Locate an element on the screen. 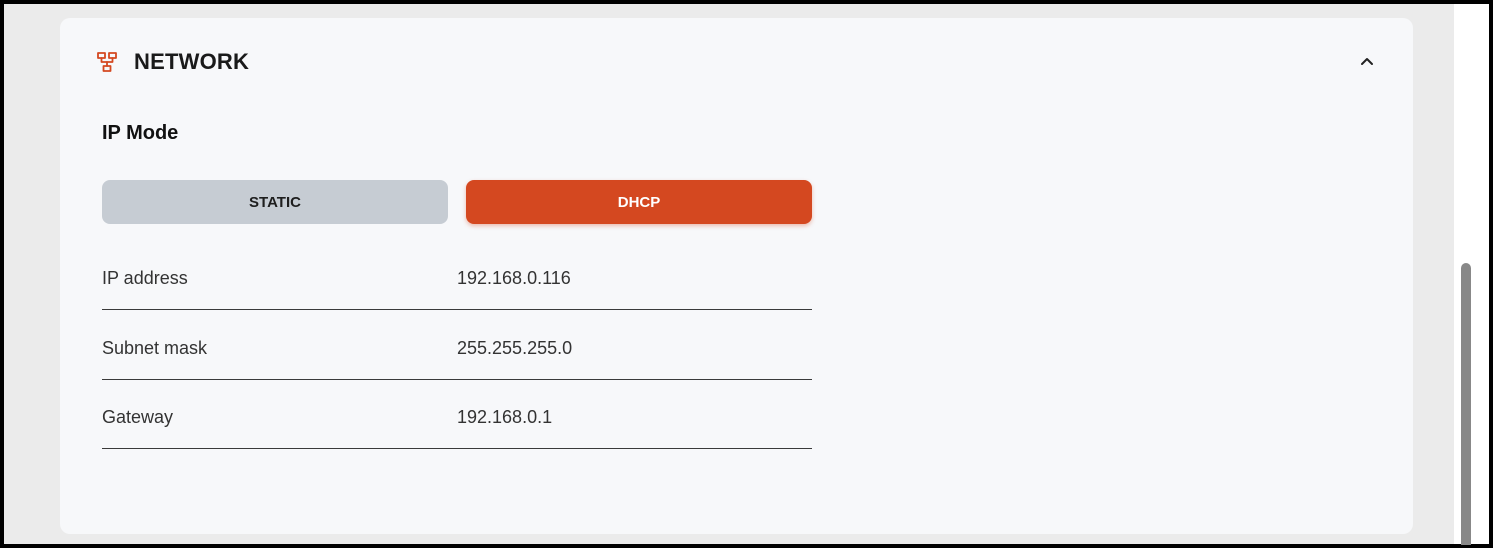 The image size is (1493, 548). network-section-header: NETWORK is located at coordinates (172, 62).